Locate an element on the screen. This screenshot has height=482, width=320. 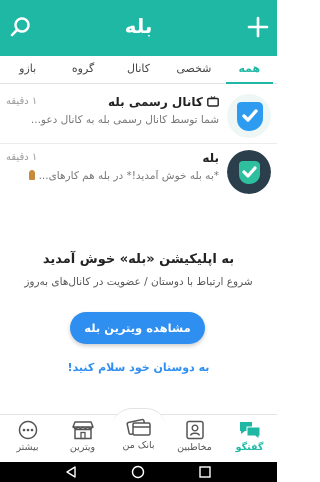
home-icon is located at coordinates (138, 472).